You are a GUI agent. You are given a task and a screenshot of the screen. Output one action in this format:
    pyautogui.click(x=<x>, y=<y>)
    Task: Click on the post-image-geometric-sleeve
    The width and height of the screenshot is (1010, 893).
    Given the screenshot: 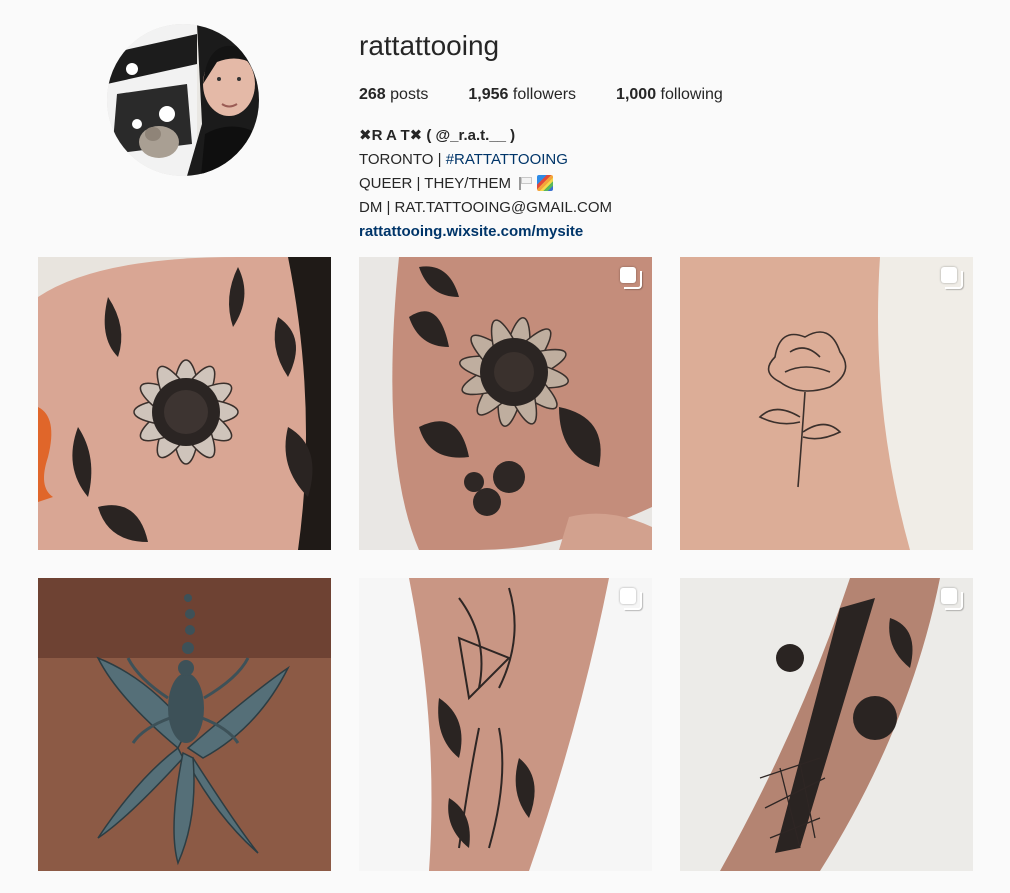 What is the action you would take?
    pyautogui.click(x=505, y=724)
    